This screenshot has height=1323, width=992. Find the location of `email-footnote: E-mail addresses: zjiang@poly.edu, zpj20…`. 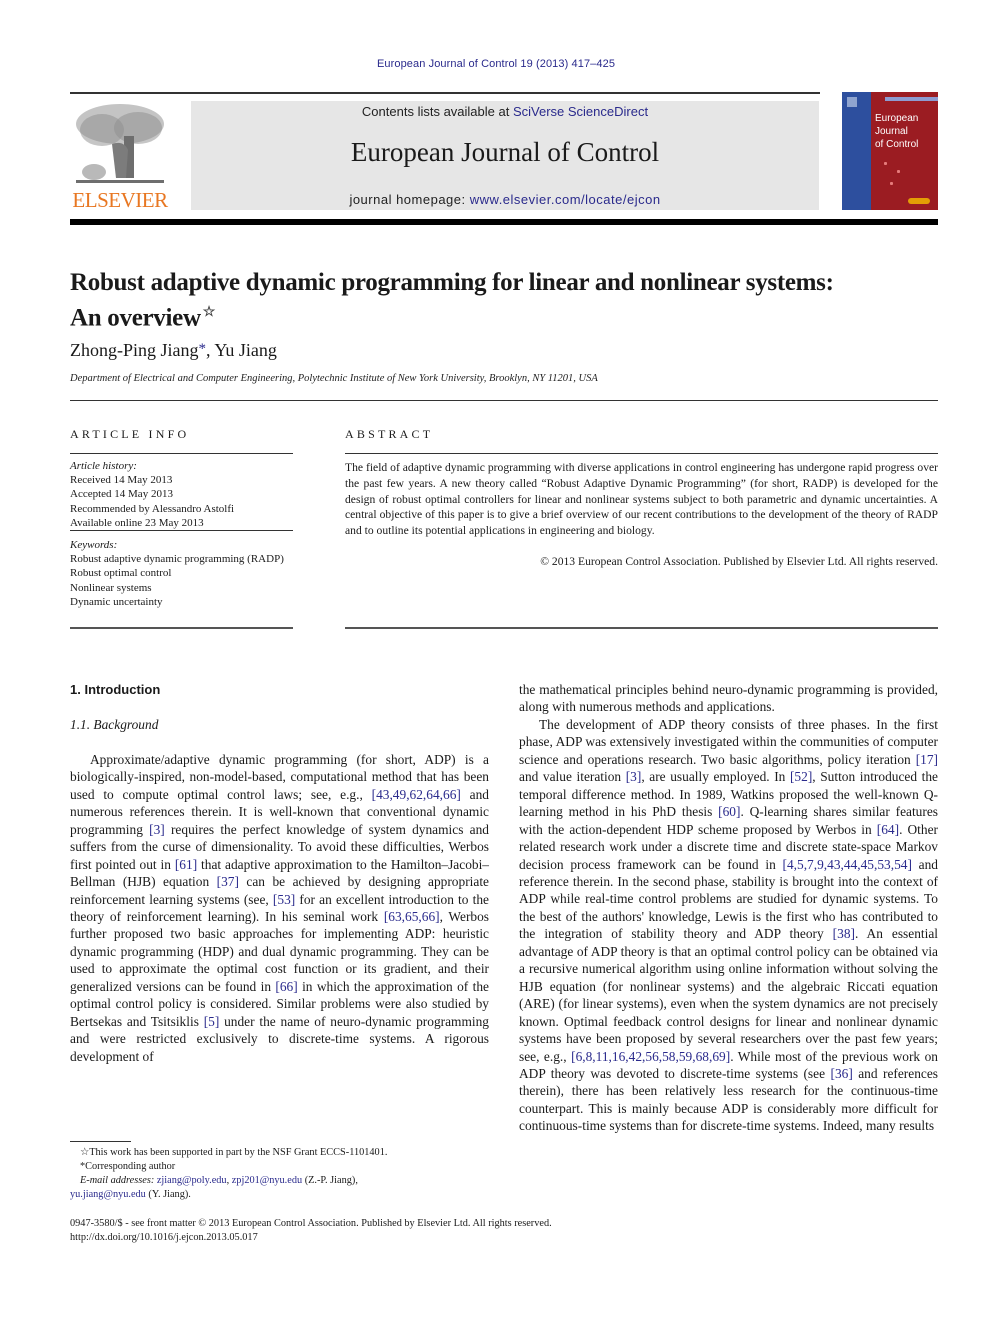

email-footnote: E-mail addresses: zjiang@poly.edu, zpj20… is located at coordinates (280, 1181).